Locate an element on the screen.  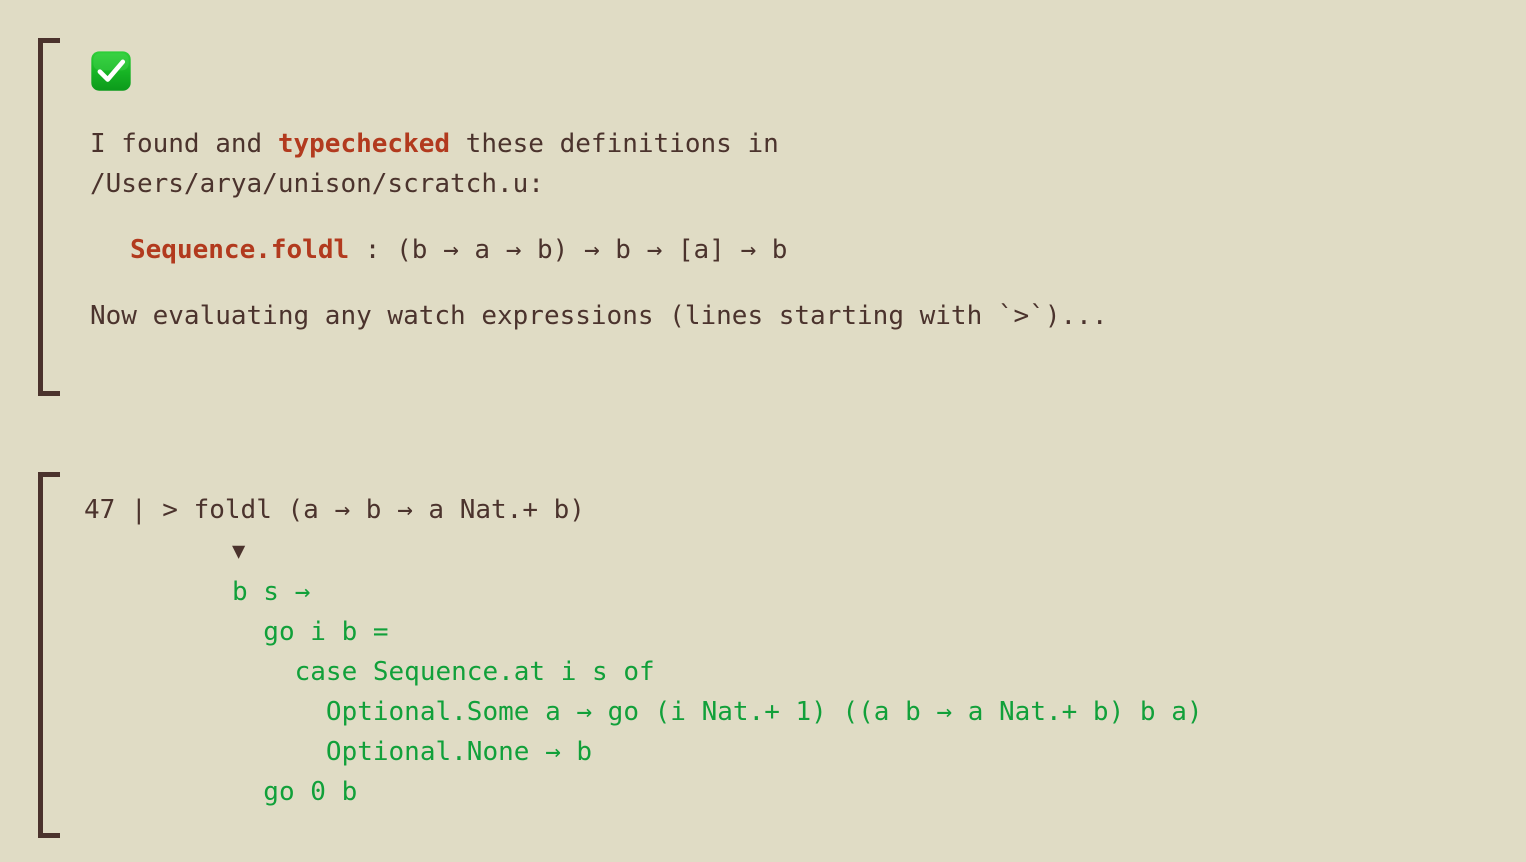
line-number: 47 is located at coordinates (100, 510).